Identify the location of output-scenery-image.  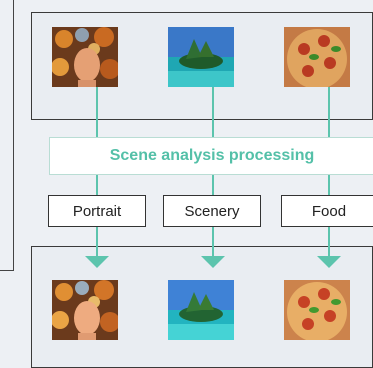
(201, 310).